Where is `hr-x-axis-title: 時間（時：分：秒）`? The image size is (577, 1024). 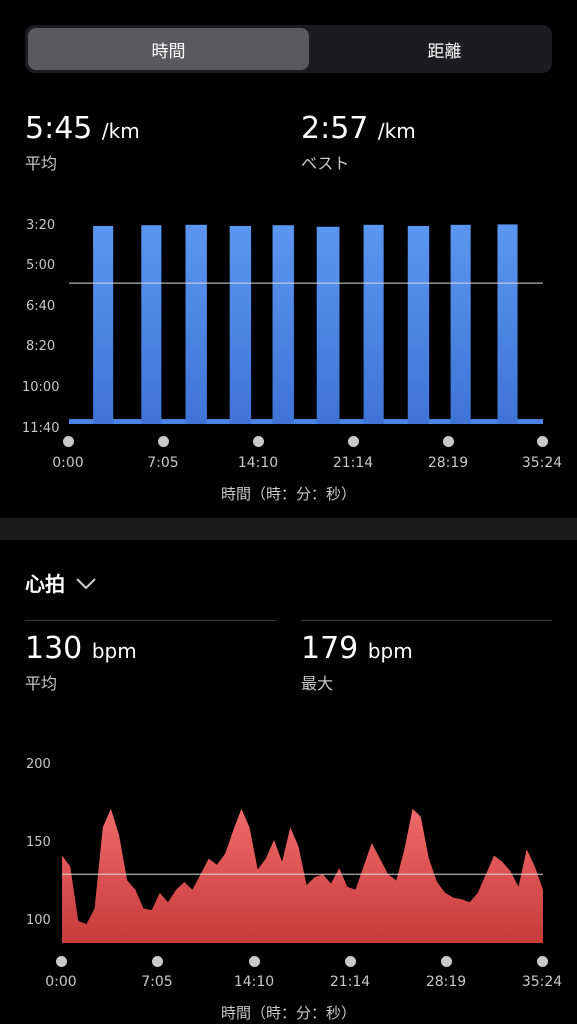
hr-x-axis-title: 時間（時：分：秒） is located at coordinates (288, 1013).